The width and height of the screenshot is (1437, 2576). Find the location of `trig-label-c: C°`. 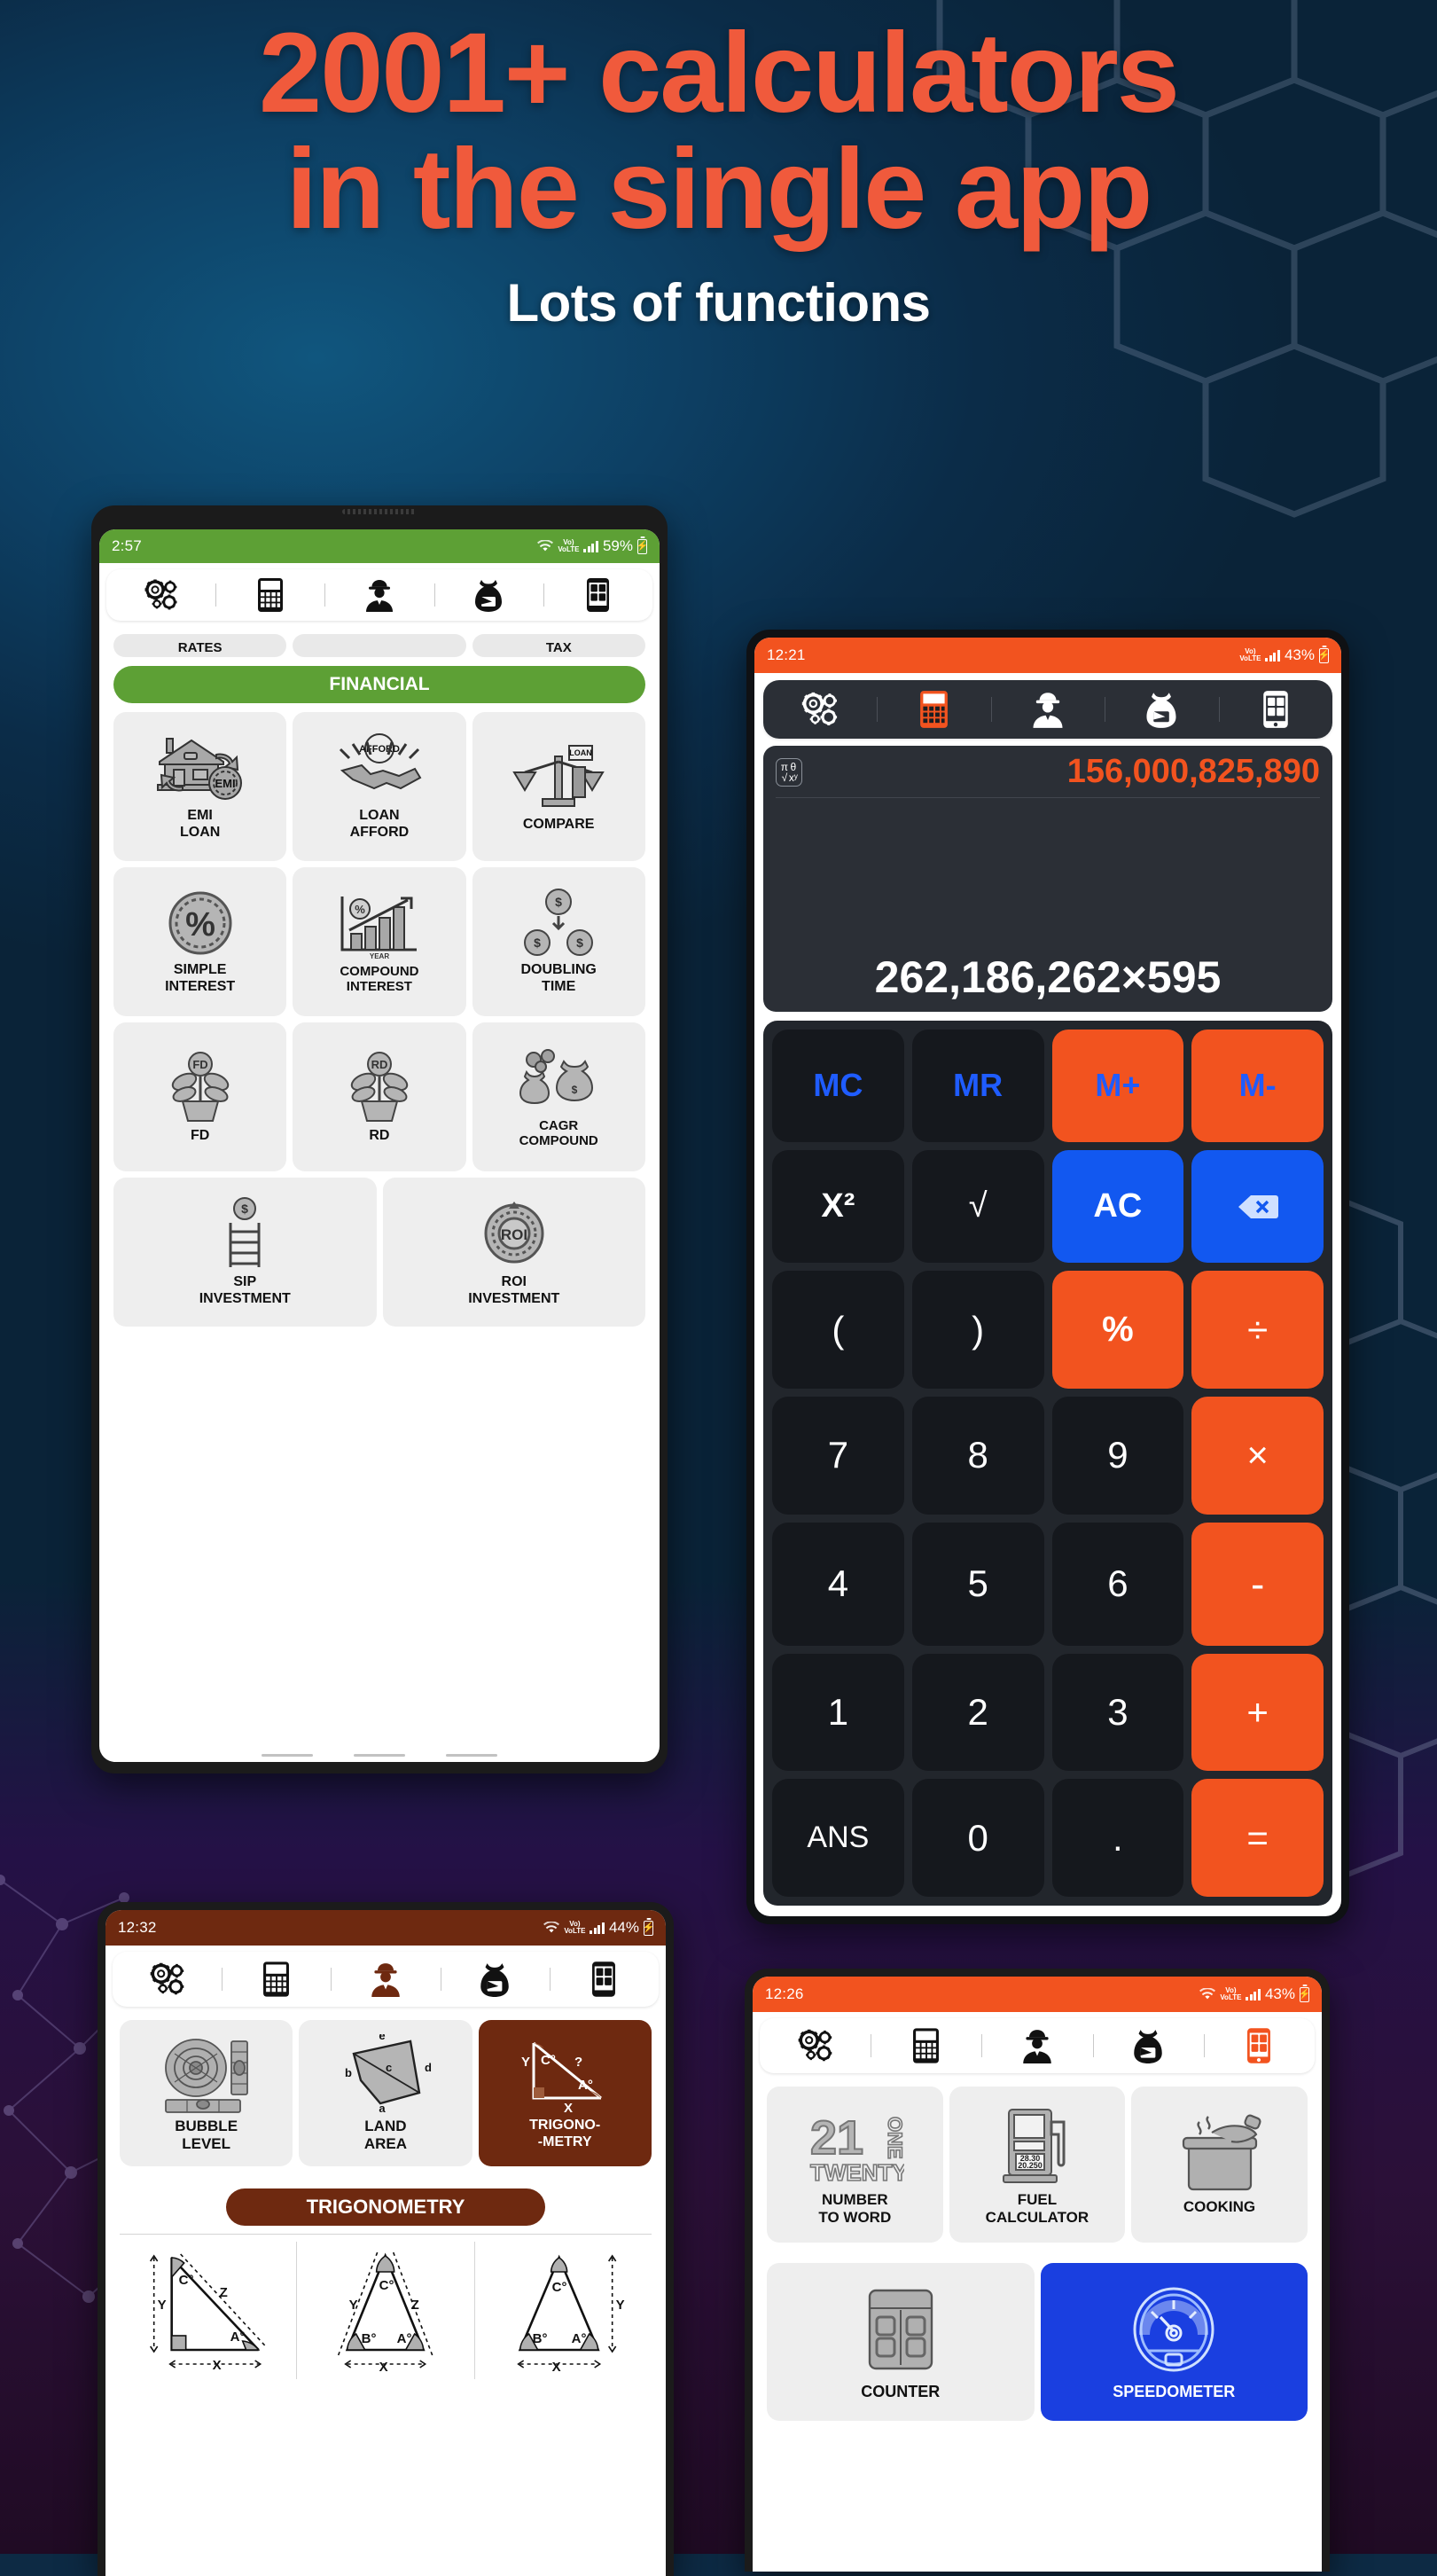

trig-label-c: C° is located at coordinates (548, 2060).